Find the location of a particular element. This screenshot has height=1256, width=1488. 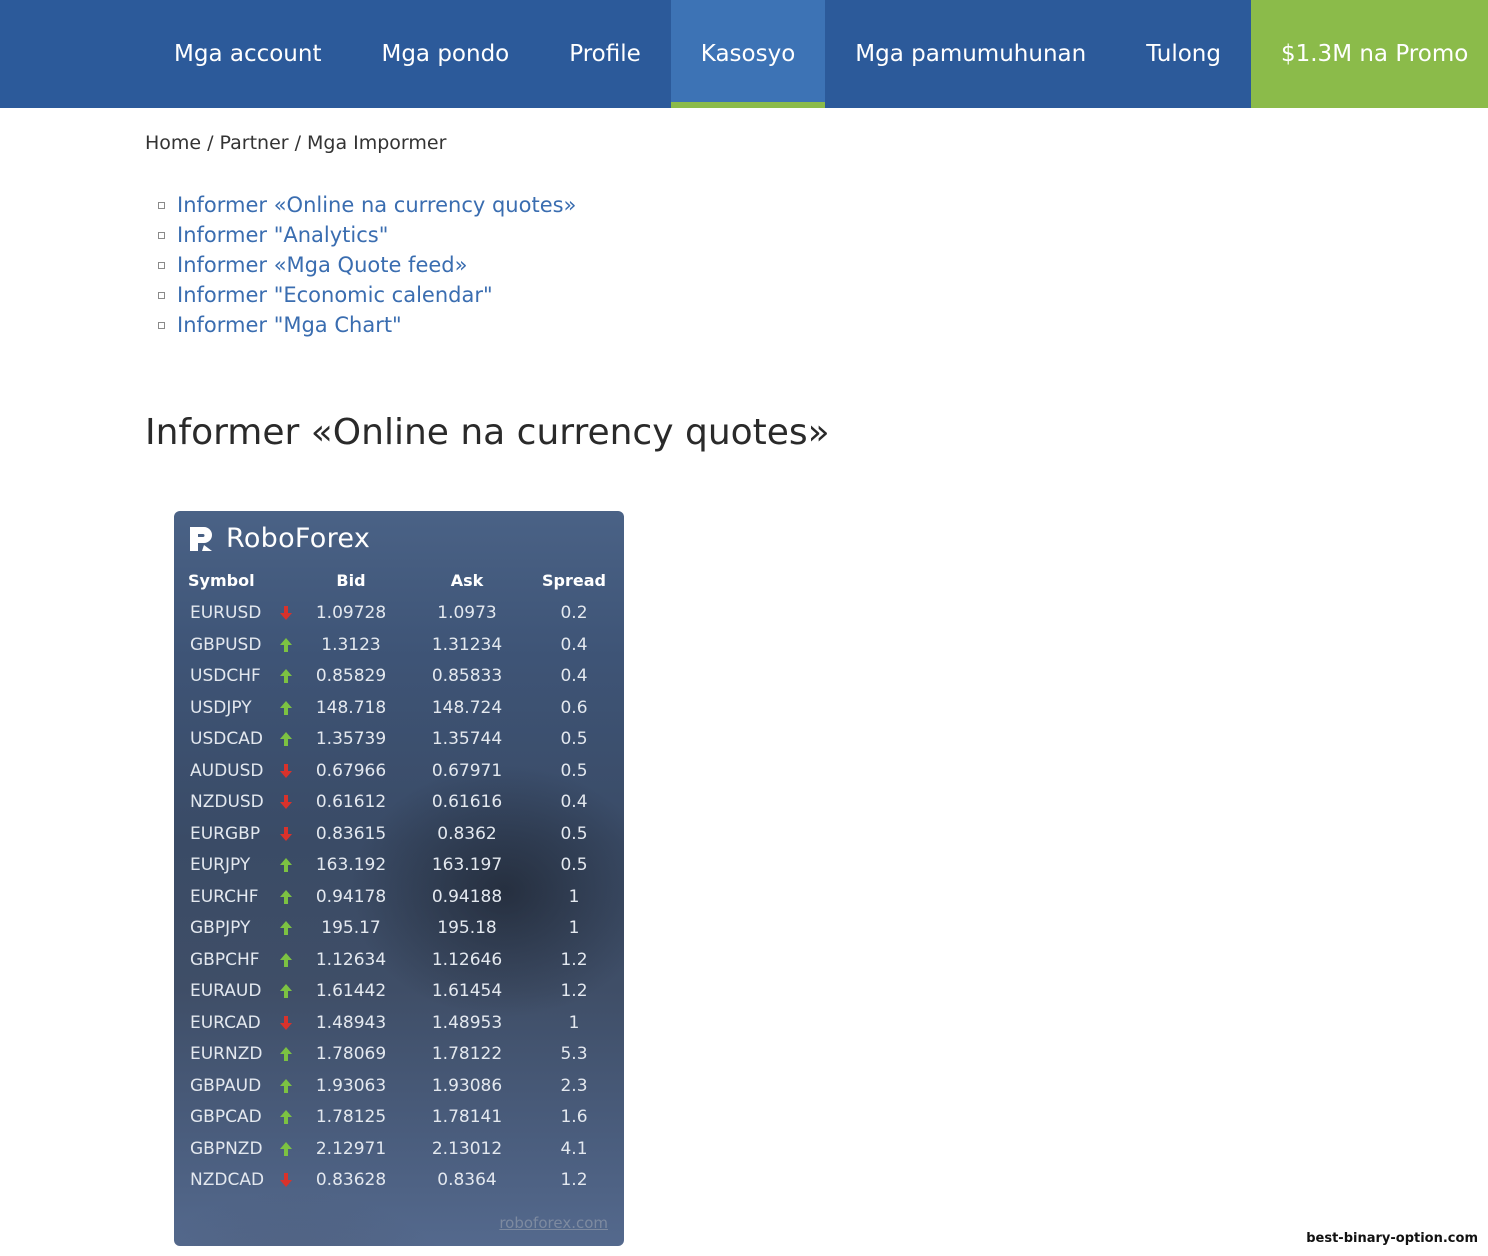

quote-bid: 0.85829 is located at coordinates (351, 676).